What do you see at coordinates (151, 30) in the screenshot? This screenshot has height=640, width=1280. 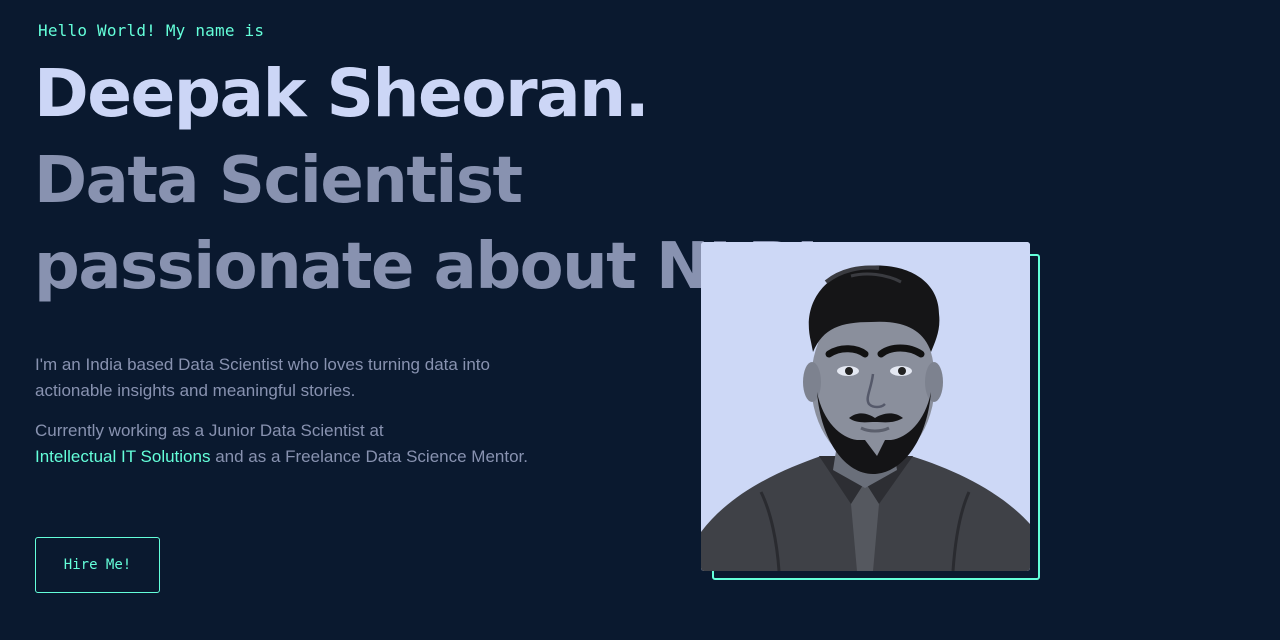 I see `greeting-text: Hello World! My name is` at bounding box center [151, 30].